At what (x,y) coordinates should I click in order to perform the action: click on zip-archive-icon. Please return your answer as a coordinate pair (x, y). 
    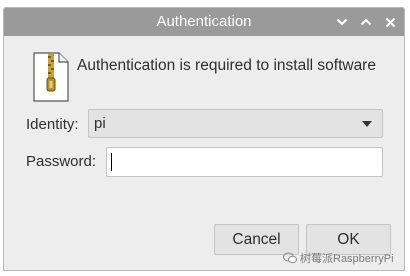
    Looking at the image, I should click on (51, 77).